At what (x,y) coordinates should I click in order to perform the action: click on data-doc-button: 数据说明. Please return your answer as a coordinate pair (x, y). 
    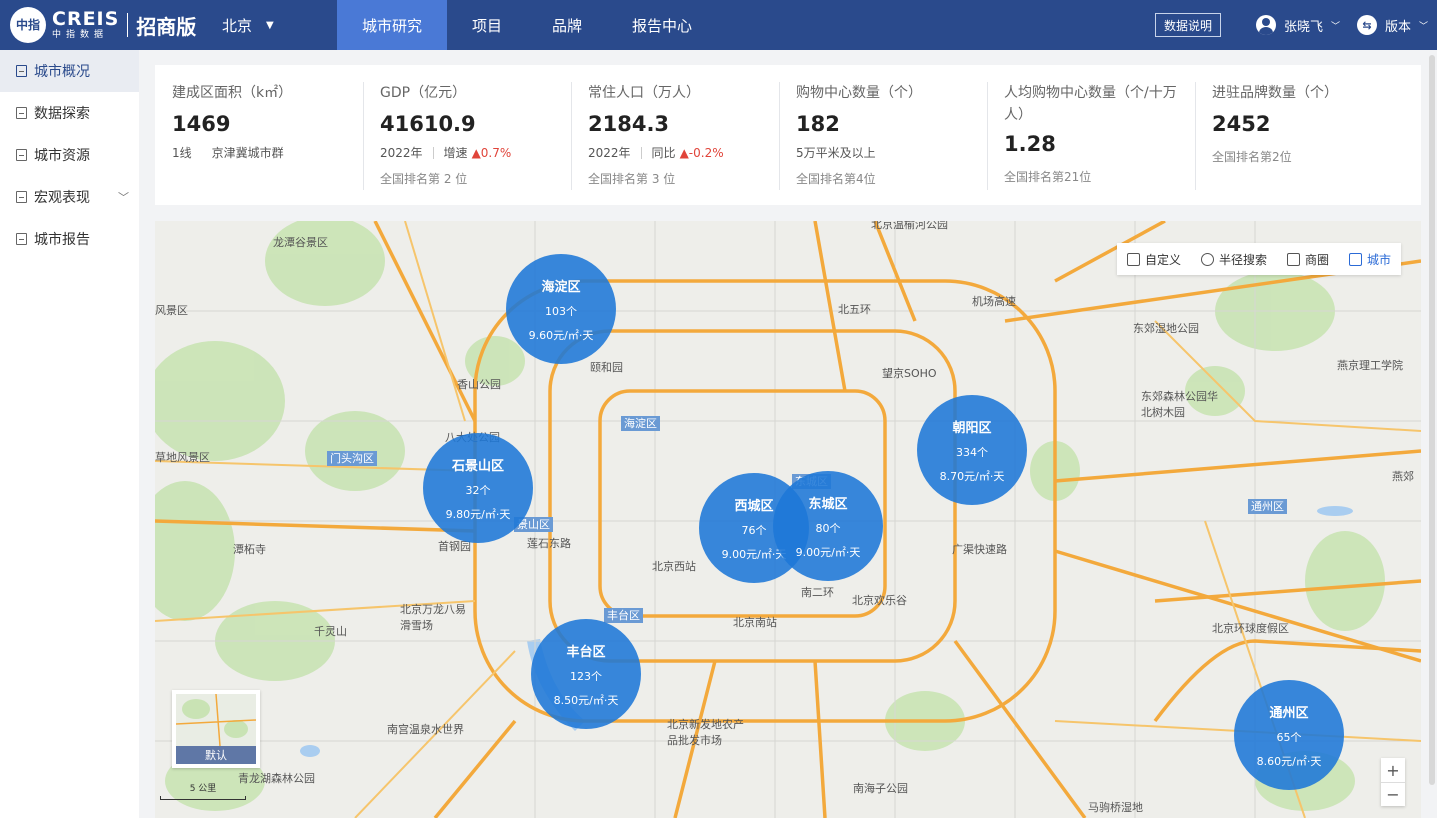
    Looking at the image, I should click on (1188, 25).